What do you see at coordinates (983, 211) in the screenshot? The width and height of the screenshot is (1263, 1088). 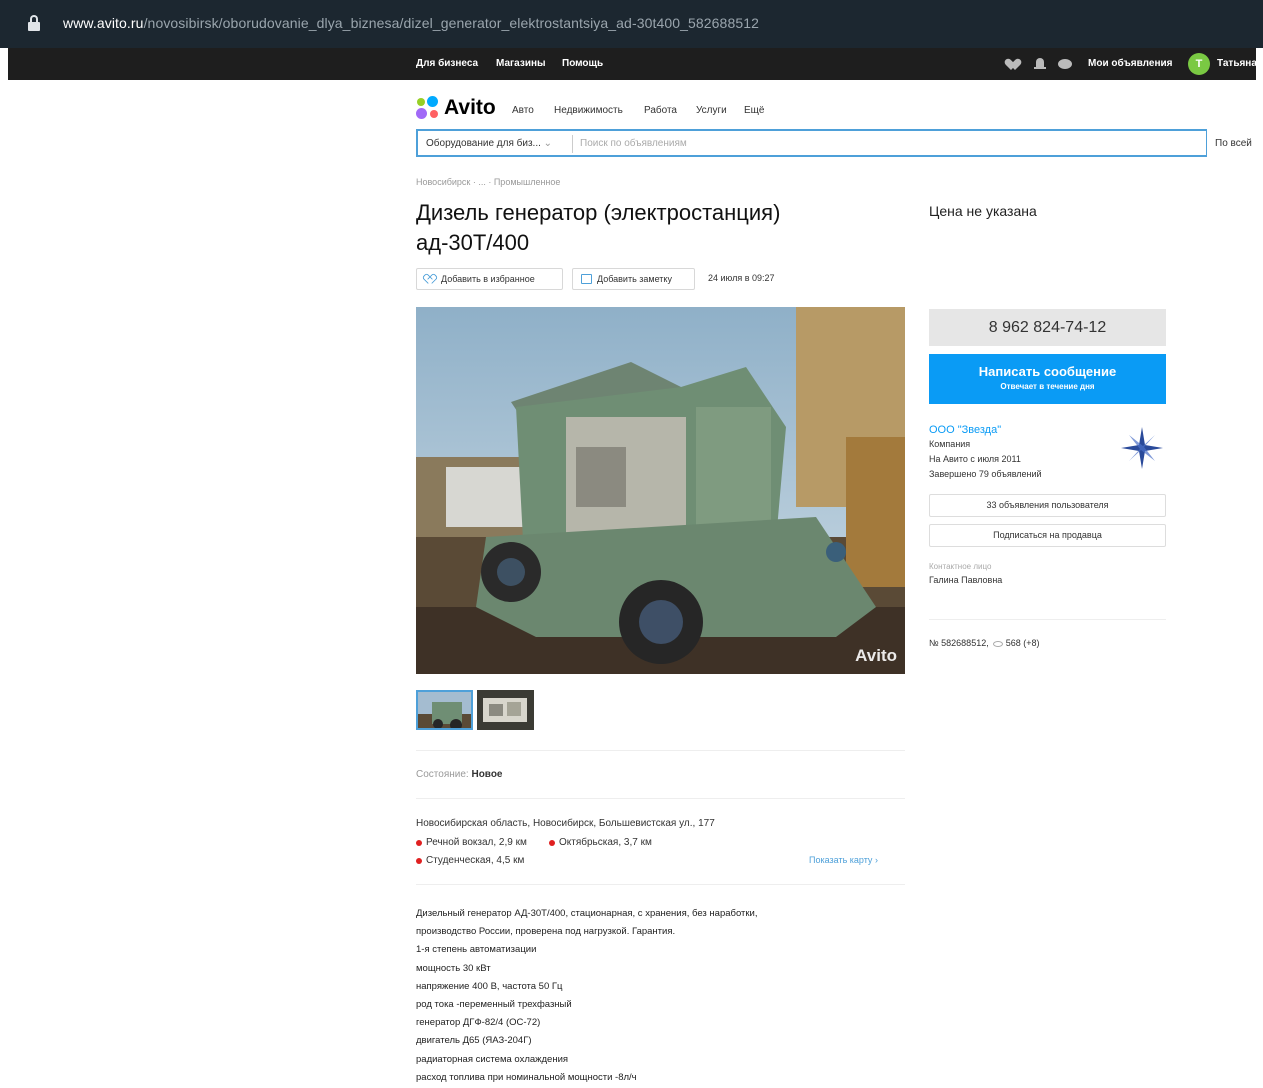 I see `price: Цена не указана` at bounding box center [983, 211].